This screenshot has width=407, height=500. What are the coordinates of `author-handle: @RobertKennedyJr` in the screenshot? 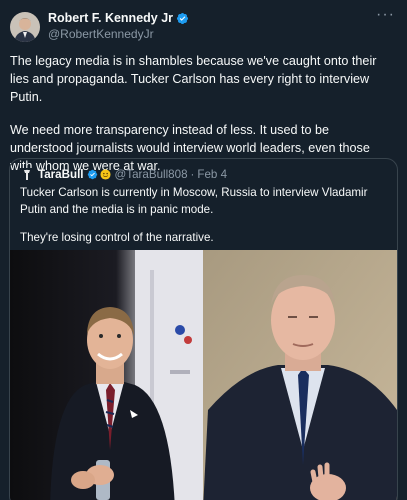 It's located at (118, 34).